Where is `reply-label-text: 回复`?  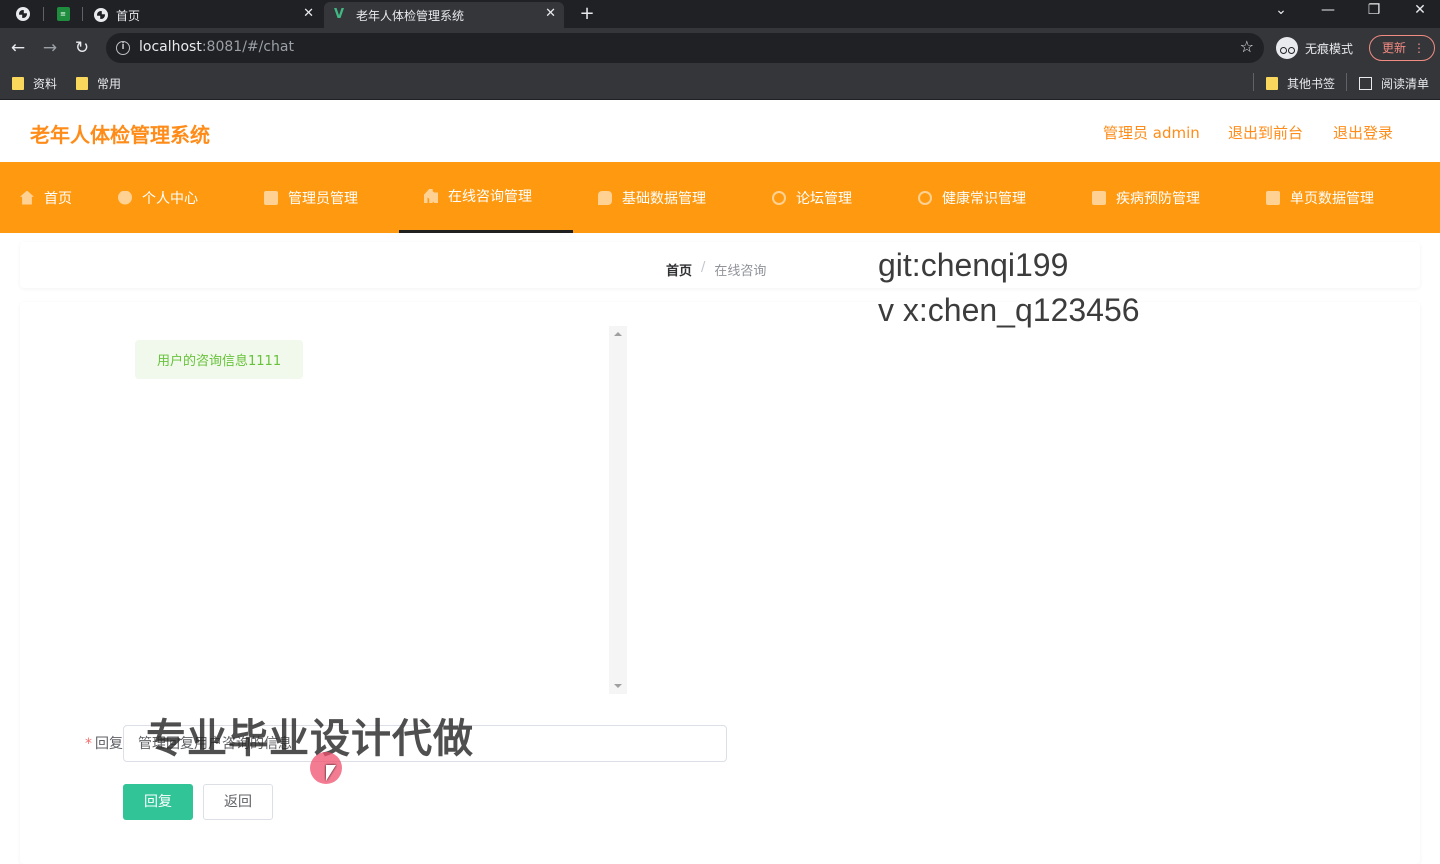 reply-label-text: 回复 is located at coordinates (109, 744).